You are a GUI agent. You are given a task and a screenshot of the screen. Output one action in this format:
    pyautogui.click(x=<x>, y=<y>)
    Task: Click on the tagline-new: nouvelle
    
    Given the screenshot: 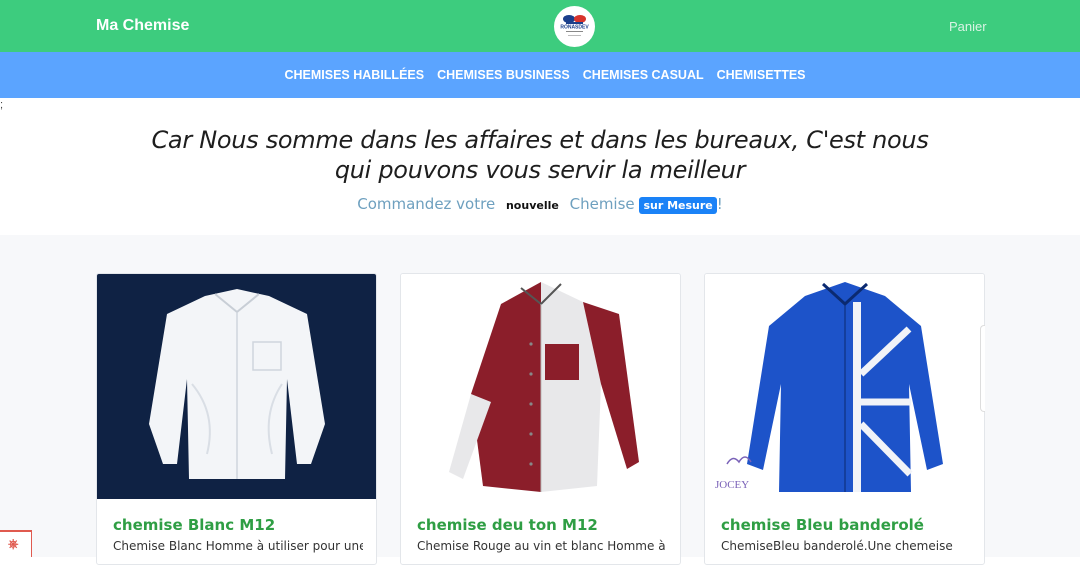 What is the action you would take?
    pyautogui.click(x=532, y=205)
    